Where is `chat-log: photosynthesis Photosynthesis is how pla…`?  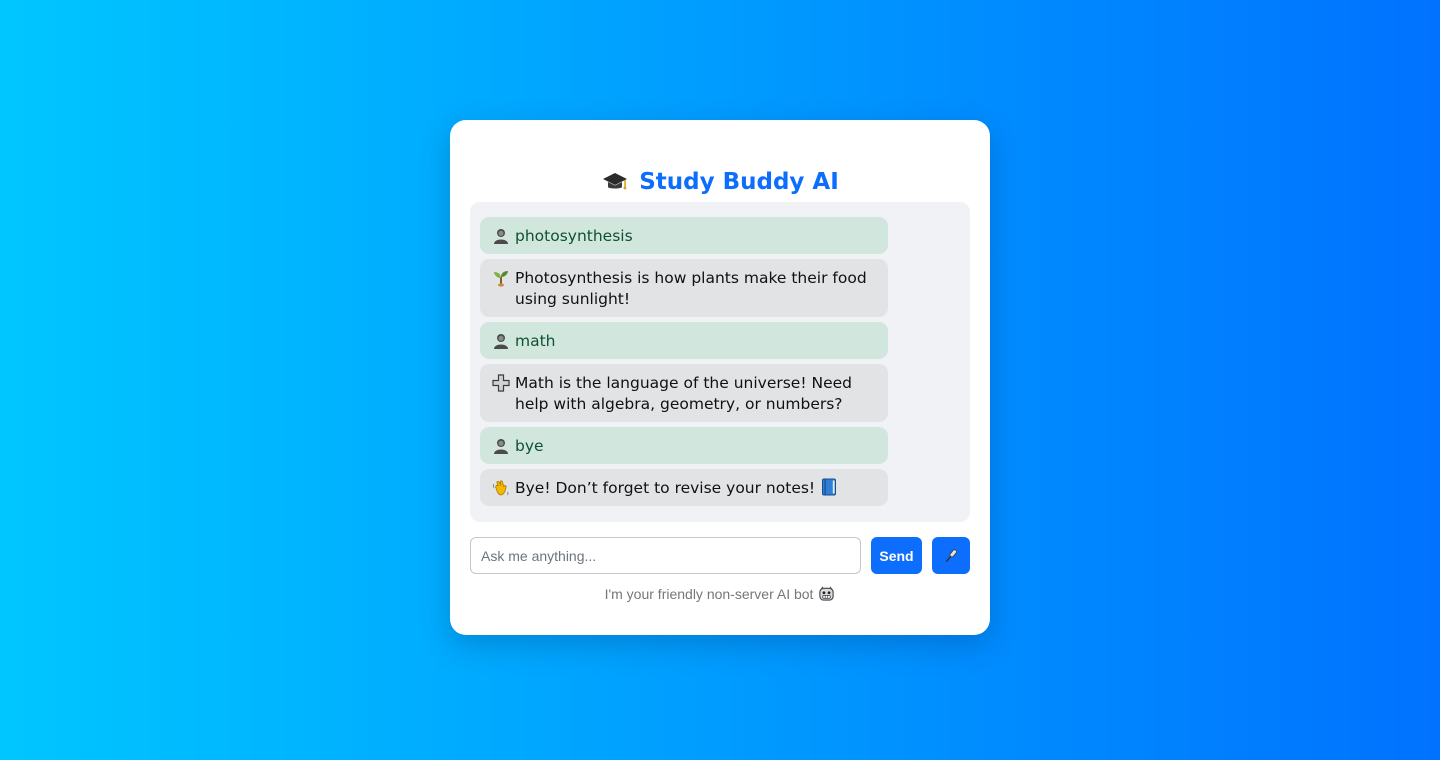 chat-log: photosynthesis Photosynthesis is how pla… is located at coordinates (720, 362).